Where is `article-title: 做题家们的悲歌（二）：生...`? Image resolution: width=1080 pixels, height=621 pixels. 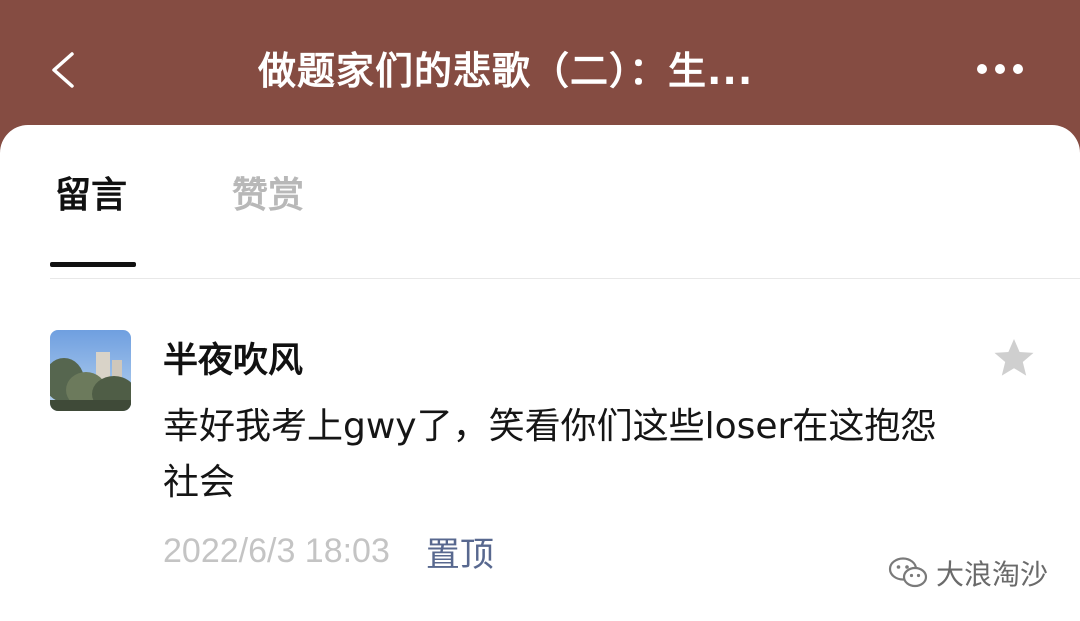
article-title: 做题家们的悲歌（二）：生... is located at coordinates (506, 71).